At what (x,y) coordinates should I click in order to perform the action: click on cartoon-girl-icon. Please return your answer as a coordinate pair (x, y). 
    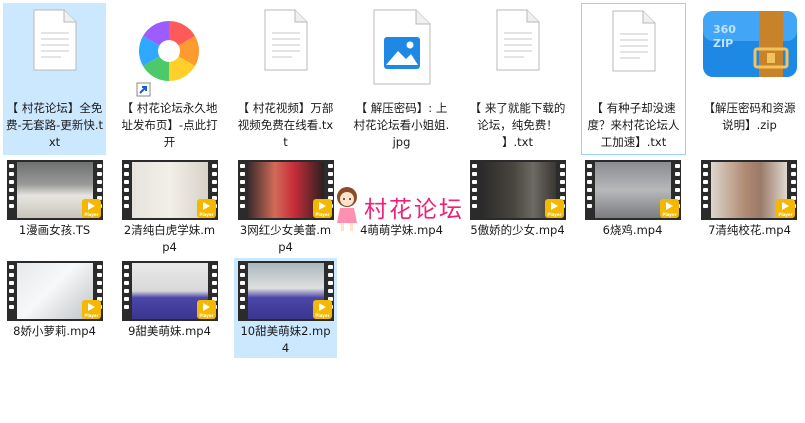
    Looking at the image, I should click on (347, 209).